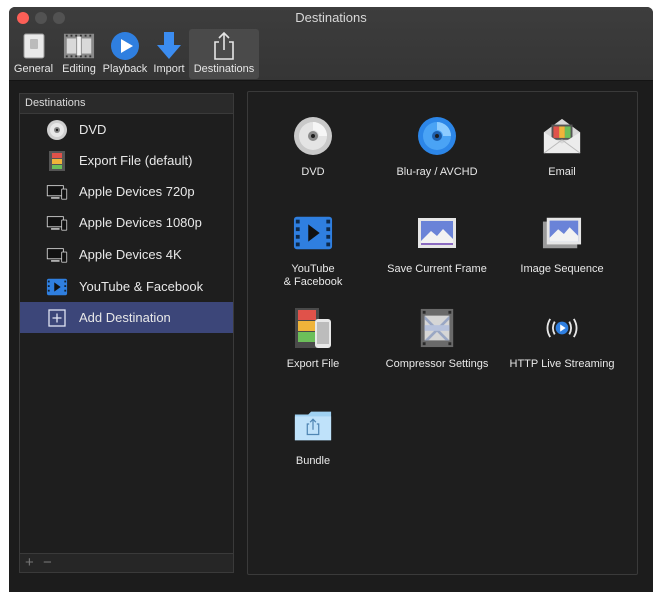 The image size is (654, 592). What do you see at coordinates (313, 425) in the screenshot?
I see `folder-share-icon` at bounding box center [313, 425].